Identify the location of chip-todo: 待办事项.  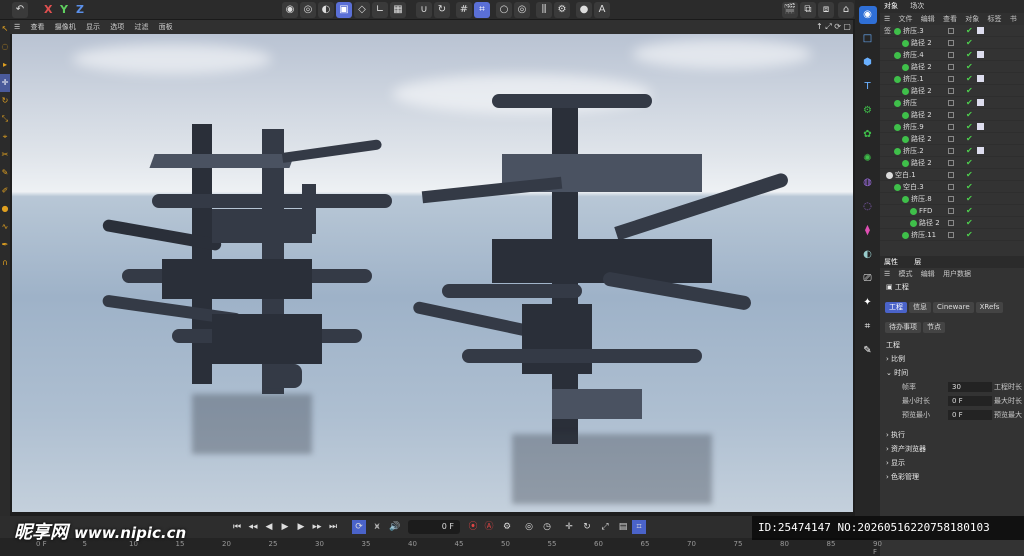
(903, 327).